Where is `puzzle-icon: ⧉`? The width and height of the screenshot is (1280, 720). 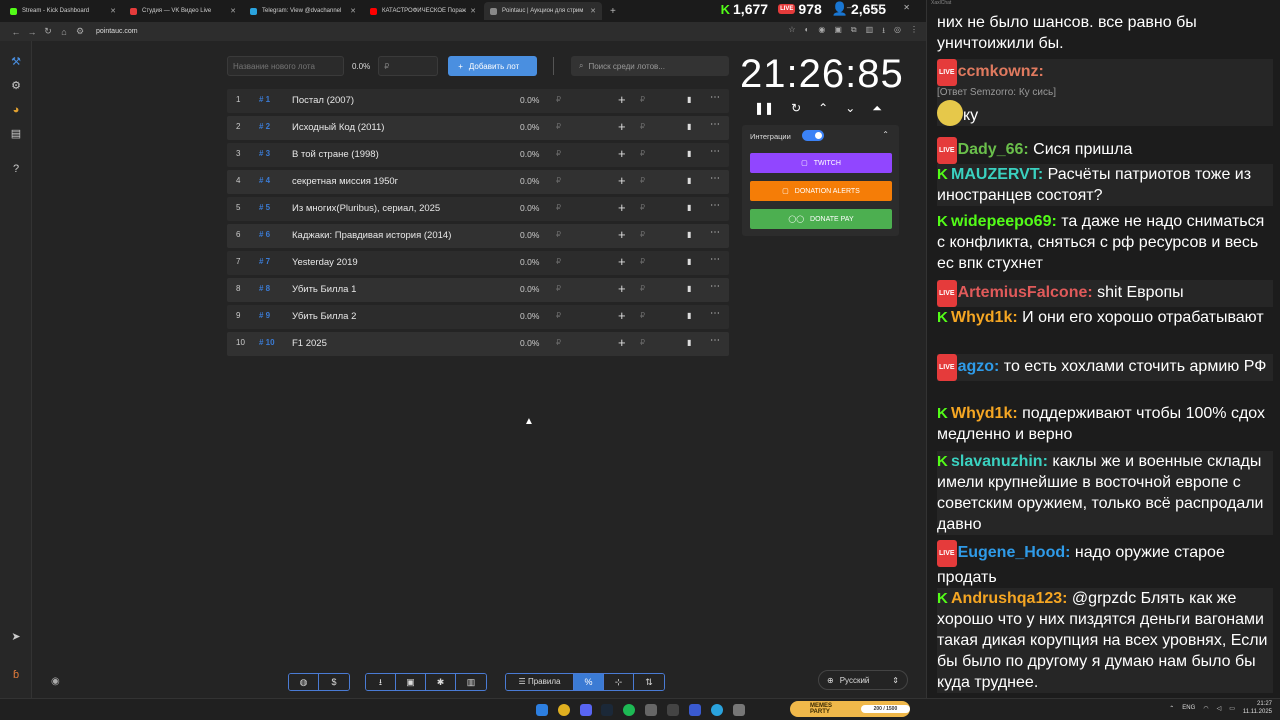
puzzle-icon: ⧉ is located at coordinates (854, 32).